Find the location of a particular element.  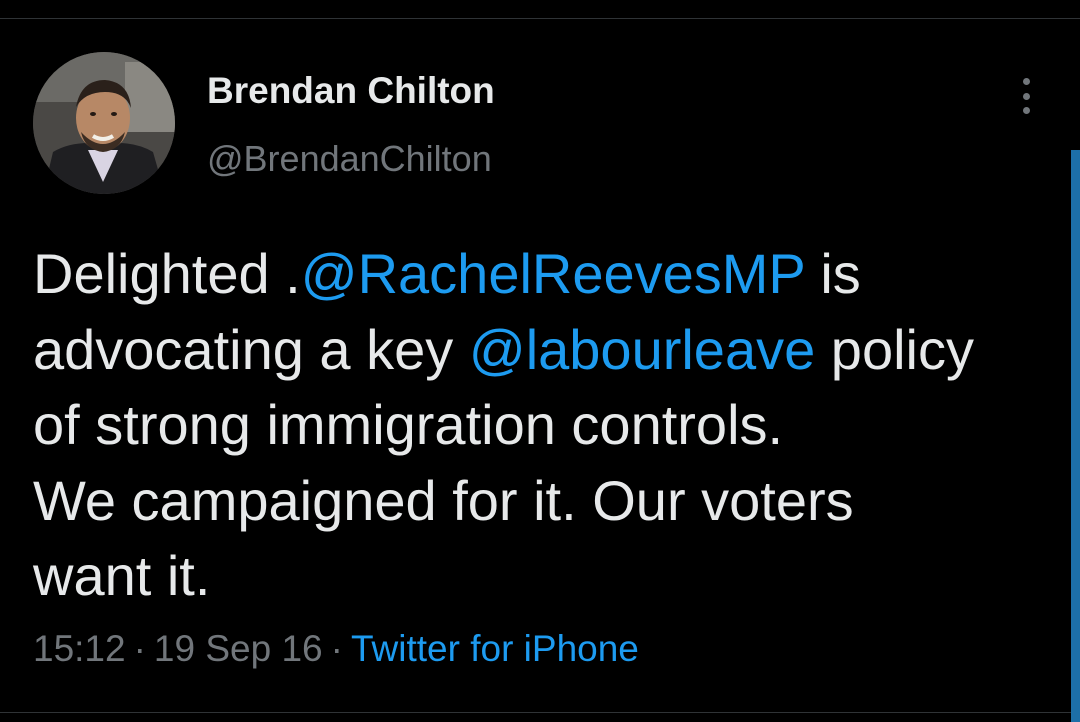

tweet-text-line: want it. is located at coordinates (538, 576).